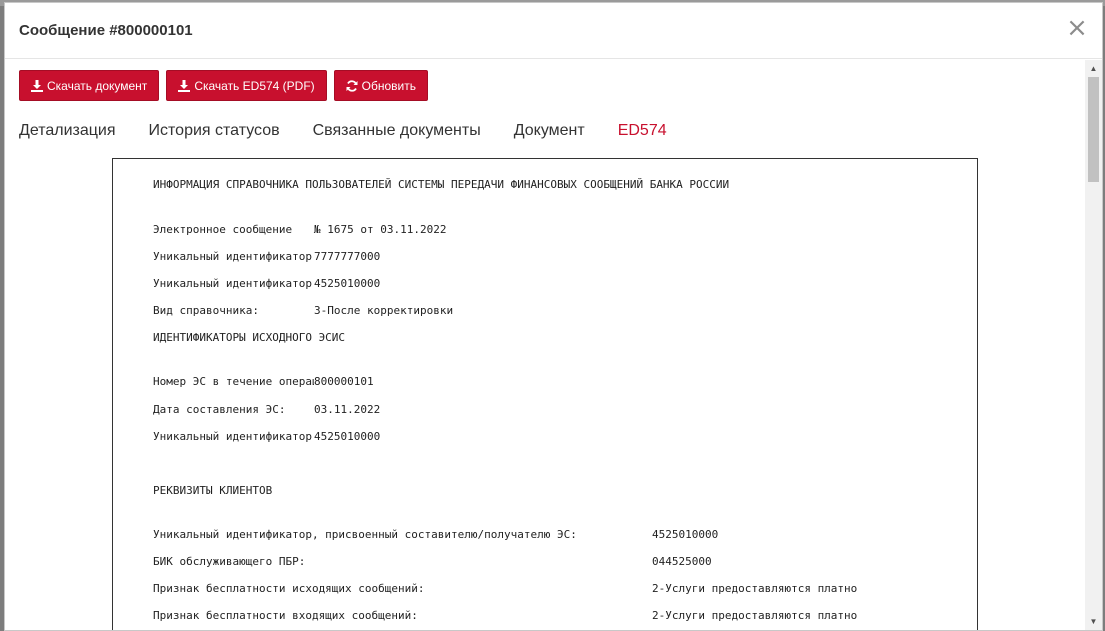  I want to click on refresh-label: Обновить, so click(389, 85).